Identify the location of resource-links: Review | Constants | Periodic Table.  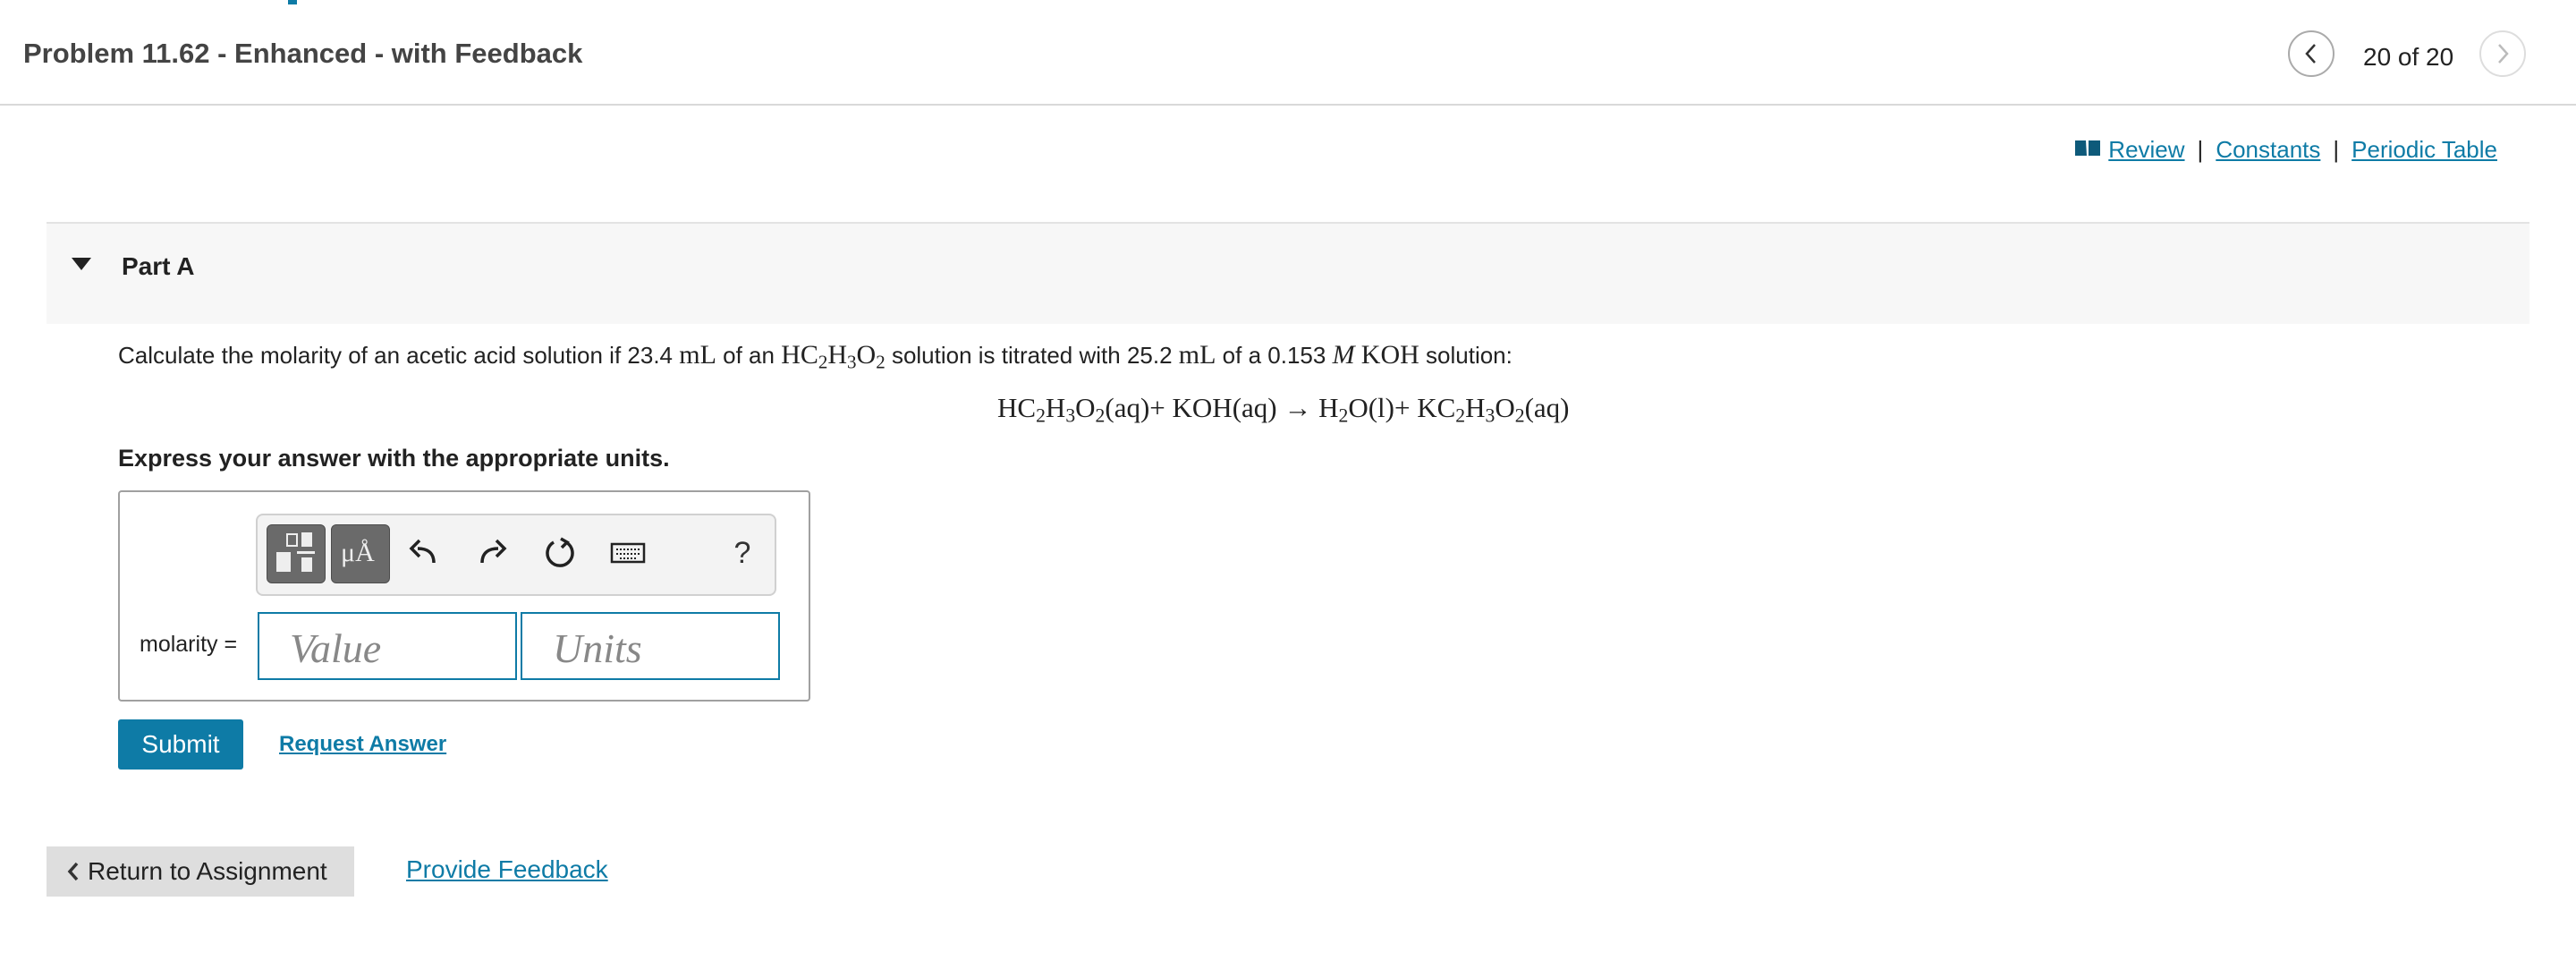
(2285, 150).